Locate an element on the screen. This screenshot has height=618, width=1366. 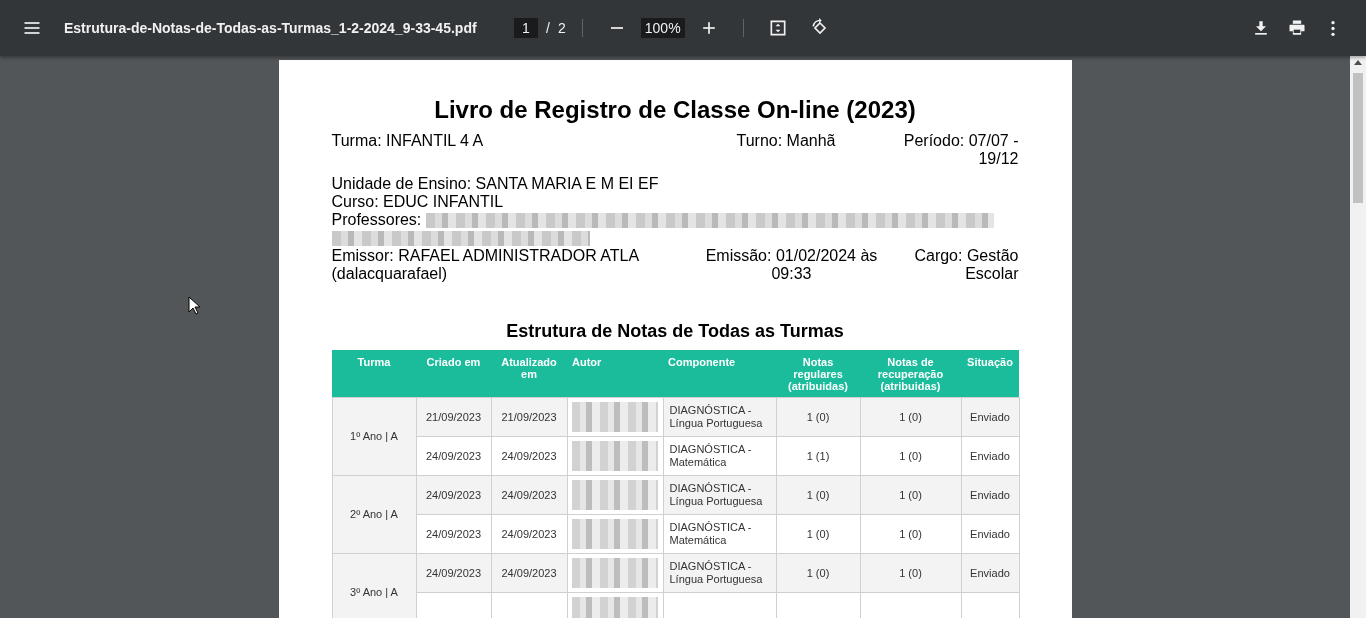
minus-icon is located at coordinates (616, 28).